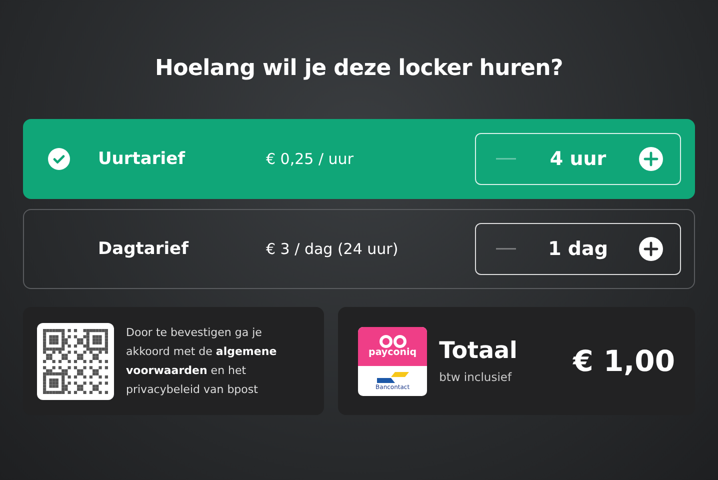  What do you see at coordinates (624, 361) in the screenshot?
I see `total-amount: € 1,00` at bounding box center [624, 361].